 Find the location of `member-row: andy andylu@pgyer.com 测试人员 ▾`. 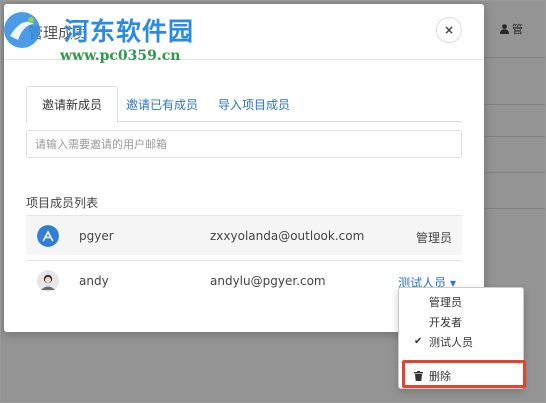

member-row: andy andylu@pgyer.com 测试人员 ▾ is located at coordinates (244, 280).